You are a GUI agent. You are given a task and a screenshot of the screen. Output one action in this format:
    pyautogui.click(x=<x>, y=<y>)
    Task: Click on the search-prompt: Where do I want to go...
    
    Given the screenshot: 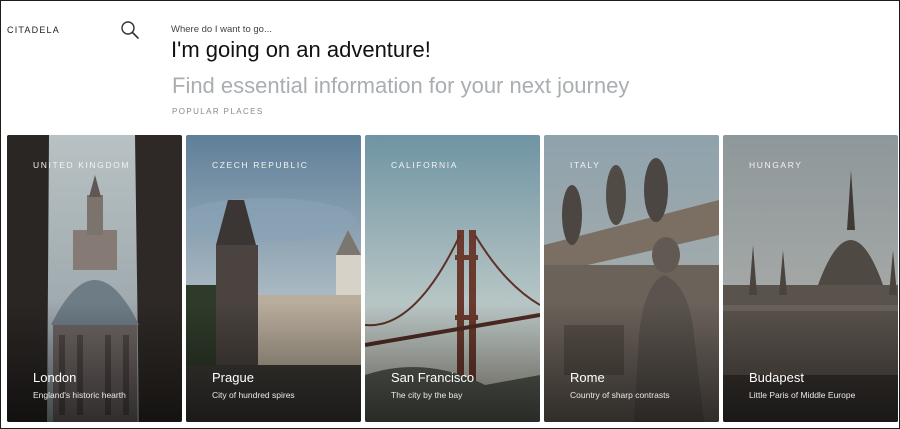 What is the action you would take?
    pyautogui.click(x=221, y=29)
    